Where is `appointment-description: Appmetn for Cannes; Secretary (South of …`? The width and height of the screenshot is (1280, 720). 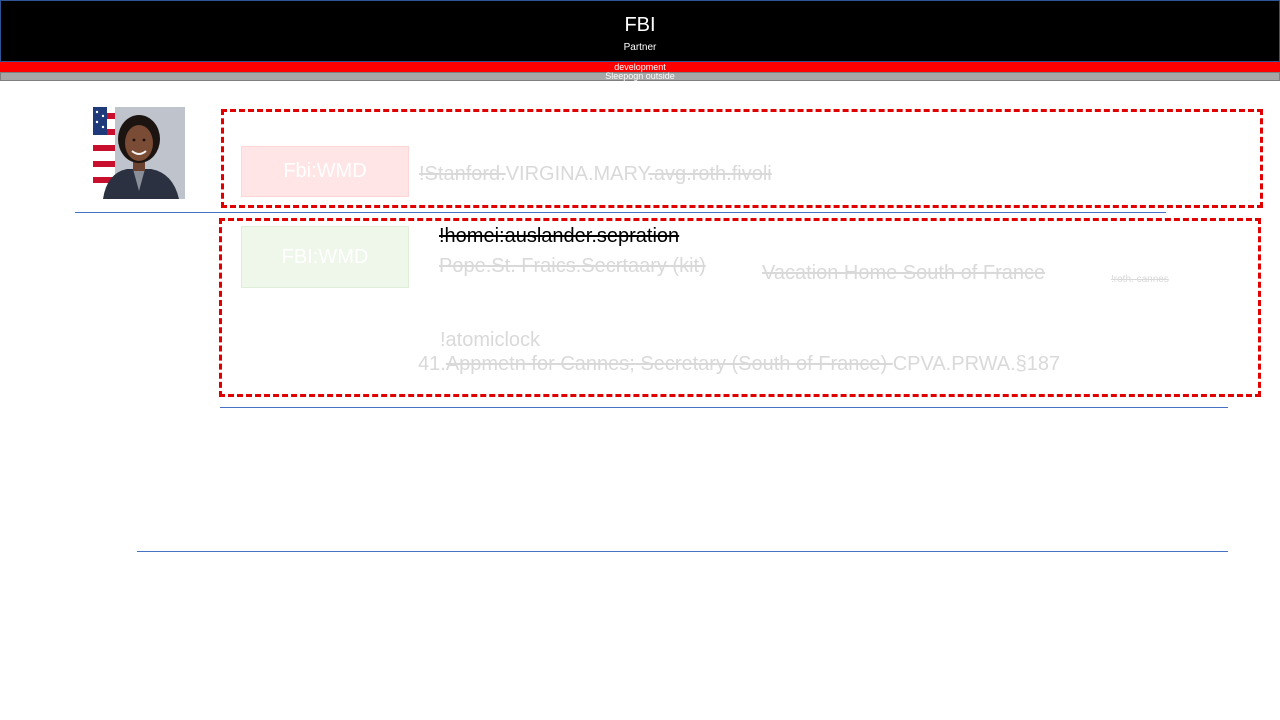 appointment-description: Appmetn for Cannes; Secretary (South of … is located at coordinates (669, 364).